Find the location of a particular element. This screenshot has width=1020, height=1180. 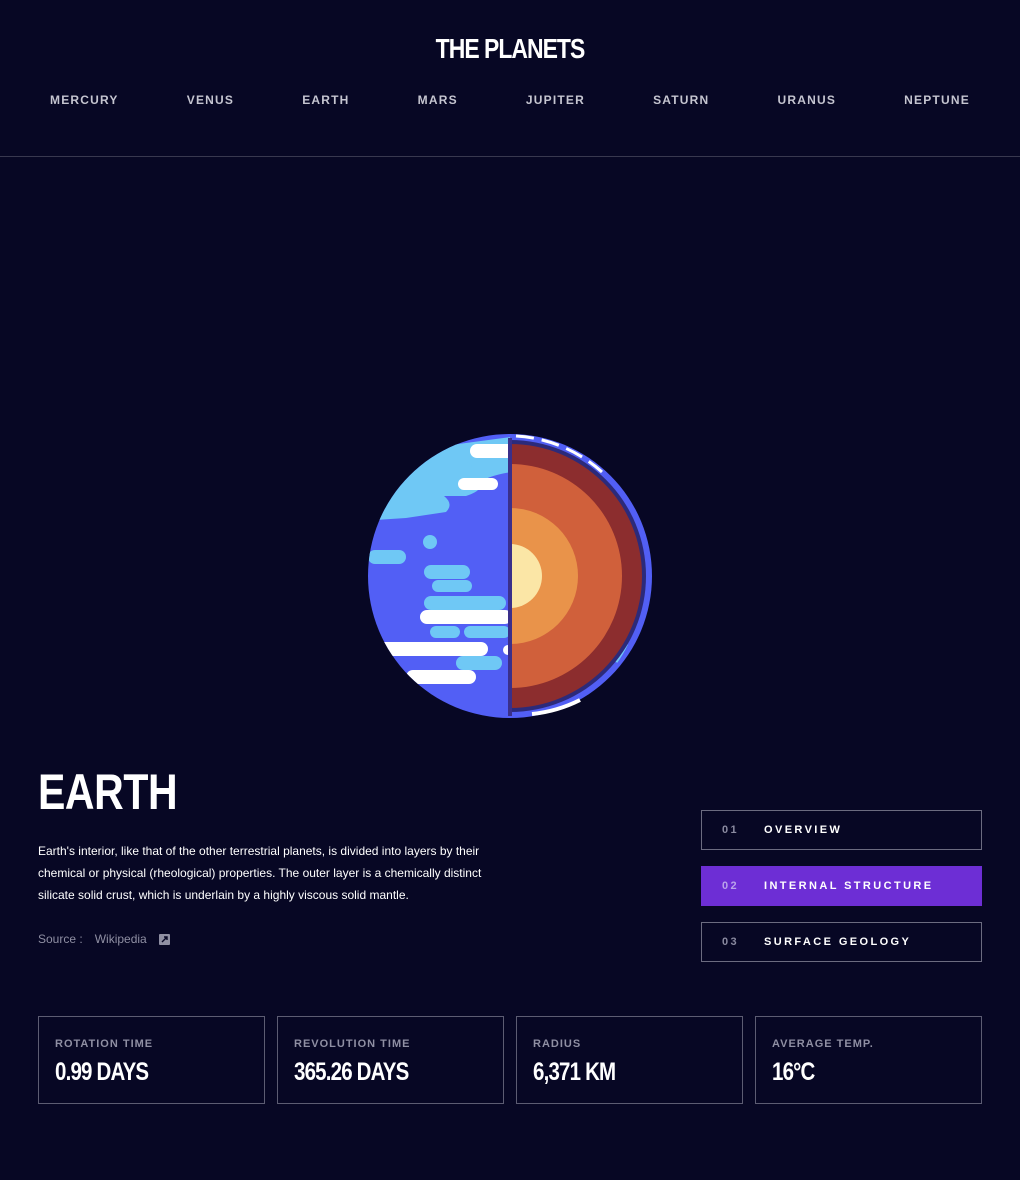

stat-average-temp: AVERAGE TEMP. 16°C is located at coordinates (868, 1060).